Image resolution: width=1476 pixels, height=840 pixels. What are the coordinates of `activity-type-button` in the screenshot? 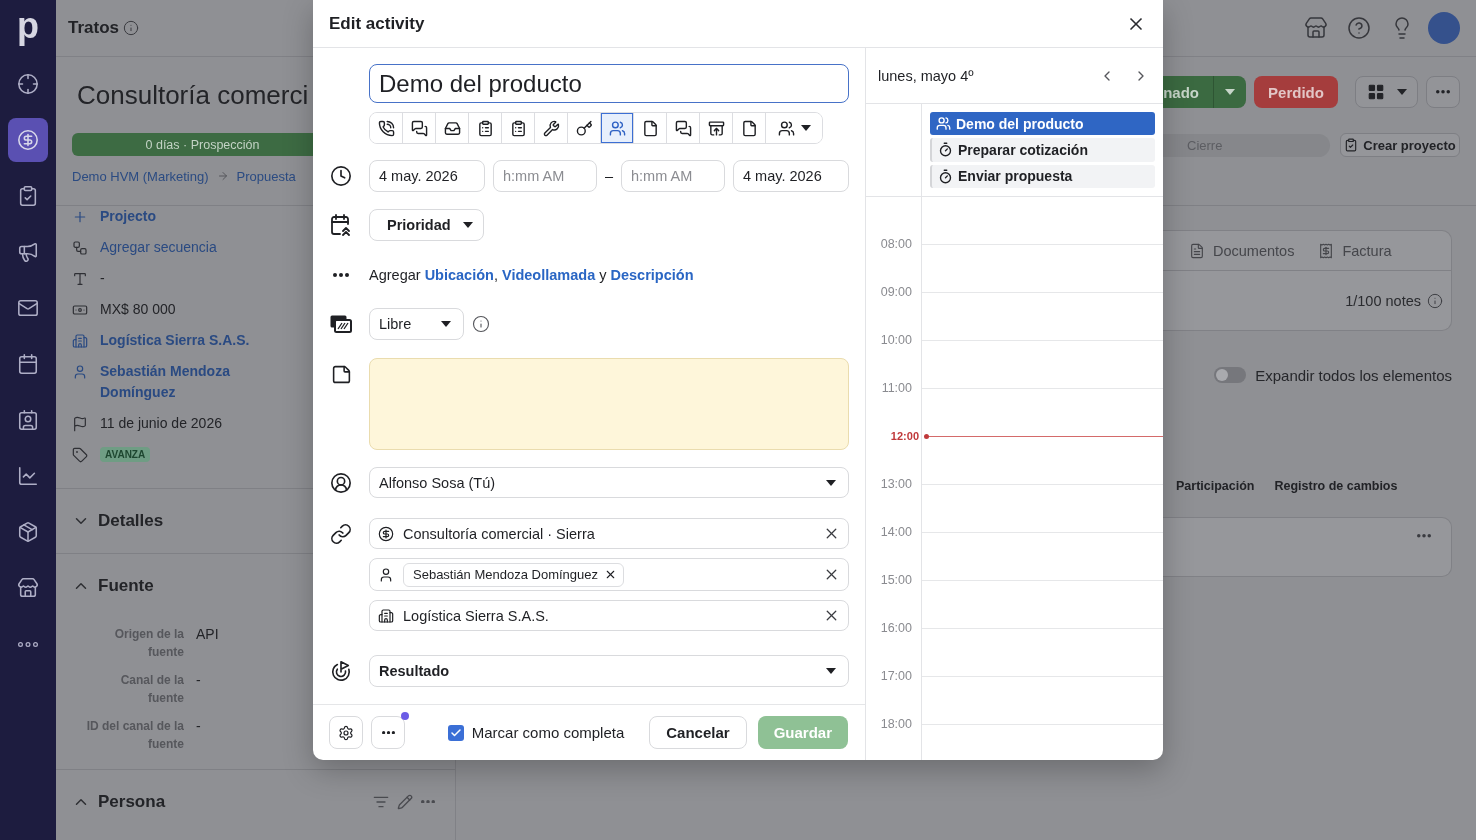 It's located at (386, 128).